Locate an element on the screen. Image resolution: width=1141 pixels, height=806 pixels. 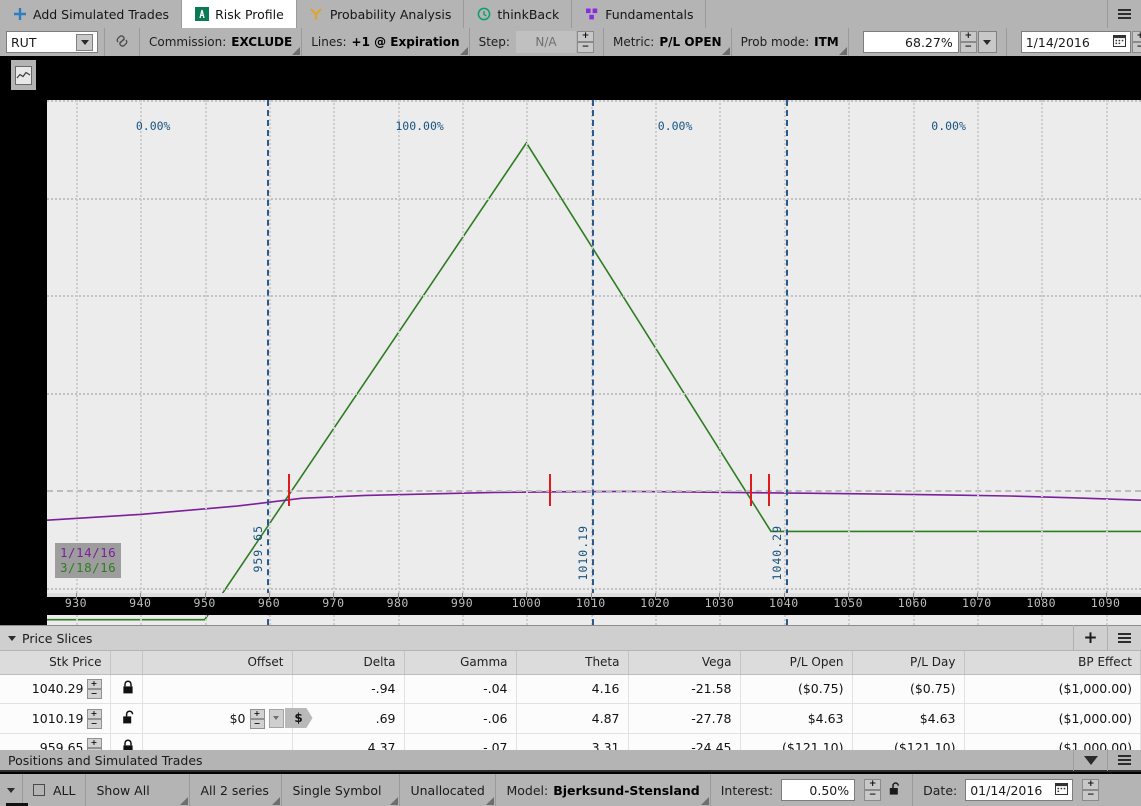
lock-closed-icon is located at coordinates (126, 689).